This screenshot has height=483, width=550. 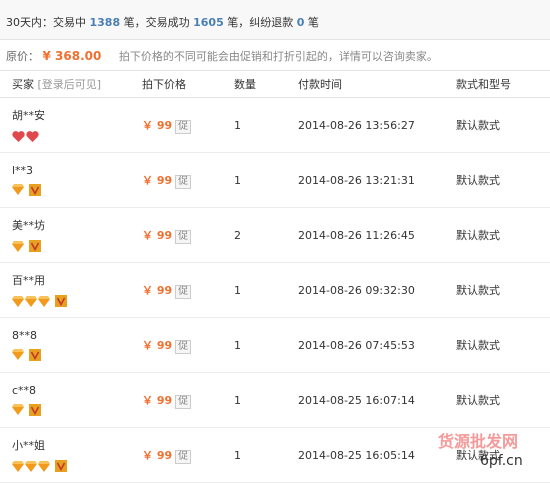 I want to click on watermark-logo: 货源批发网 6pf.cn, so click(x=480, y=450).